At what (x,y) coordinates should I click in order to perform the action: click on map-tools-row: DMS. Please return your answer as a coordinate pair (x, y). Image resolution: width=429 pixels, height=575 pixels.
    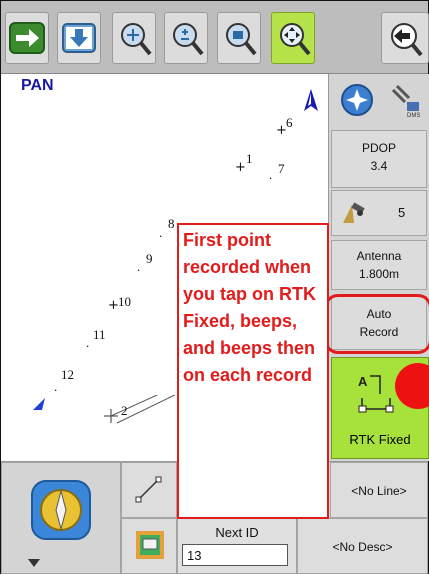
    Looking at the image, I should click on (379, 101).